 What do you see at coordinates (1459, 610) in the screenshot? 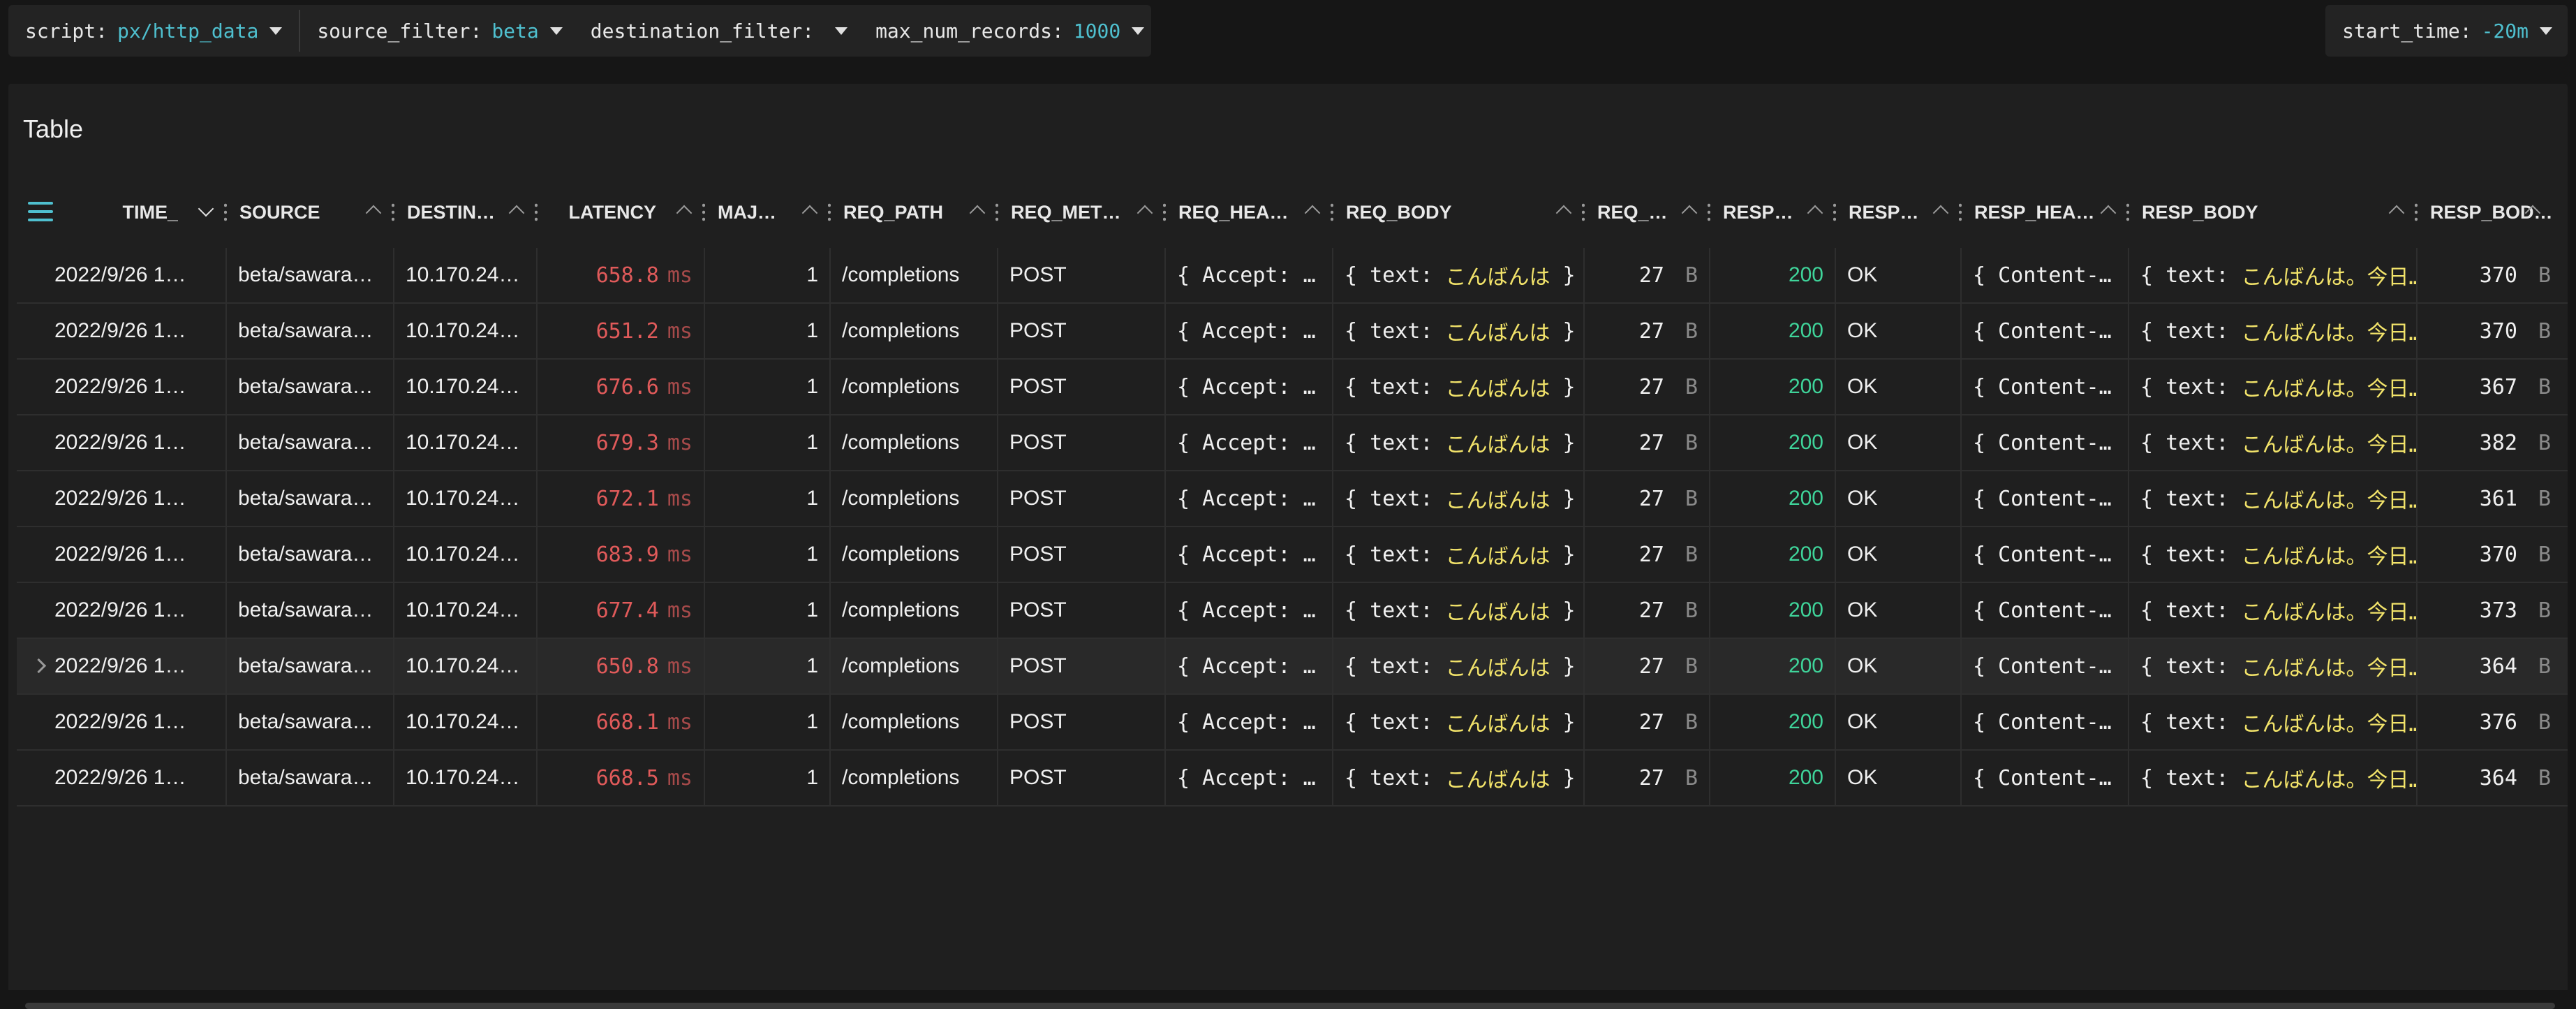
I see `cell-req-body: { text: こんばんは }` at bounding box center [1459, 610].